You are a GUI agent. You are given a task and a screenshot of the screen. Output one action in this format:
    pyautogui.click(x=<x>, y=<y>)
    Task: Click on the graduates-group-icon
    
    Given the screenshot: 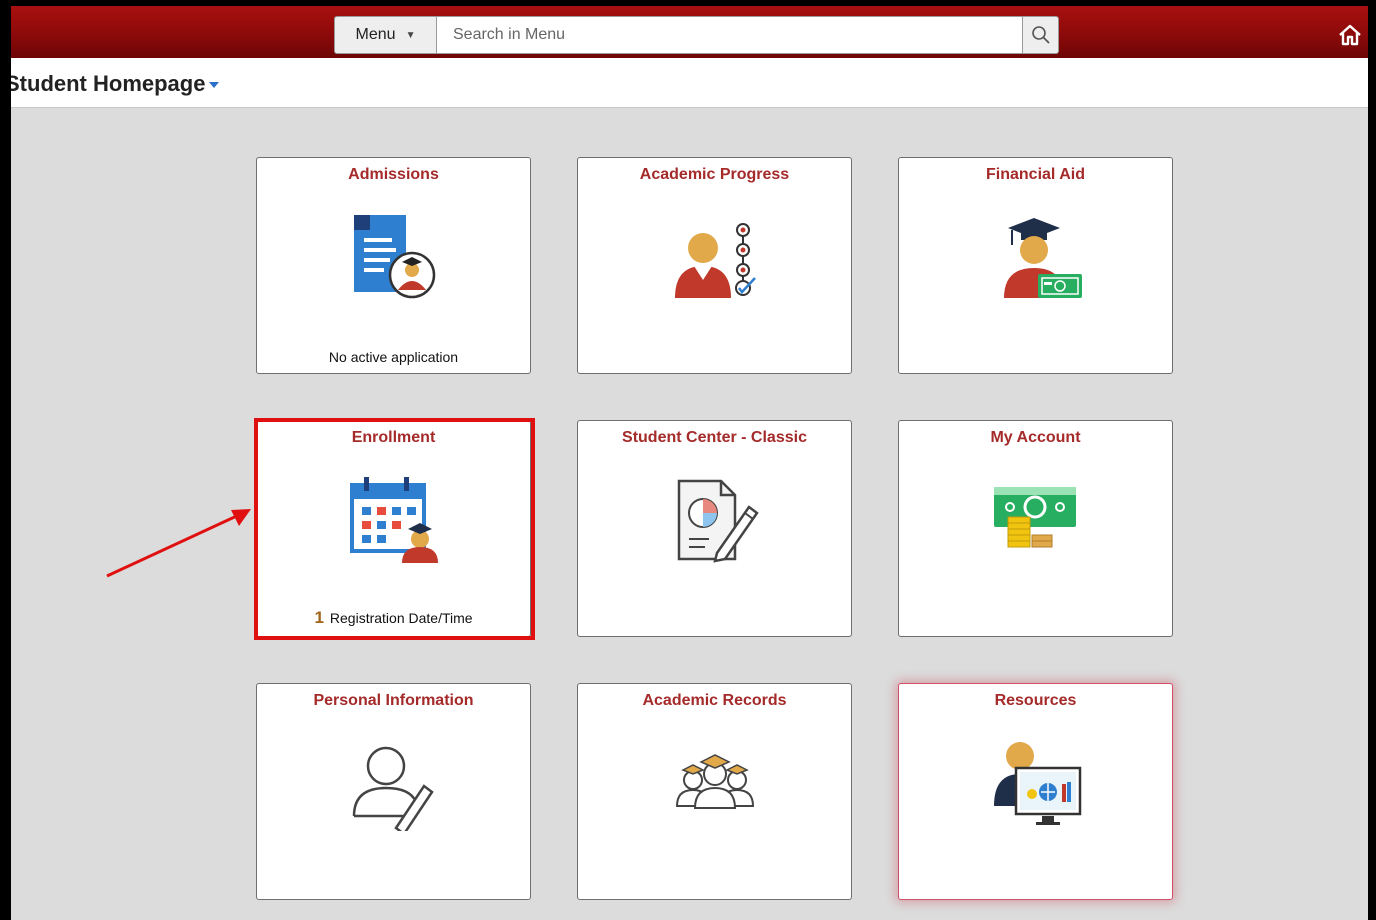 What is the action you would take?
    pyautogui.click(x=715, y=781)
    